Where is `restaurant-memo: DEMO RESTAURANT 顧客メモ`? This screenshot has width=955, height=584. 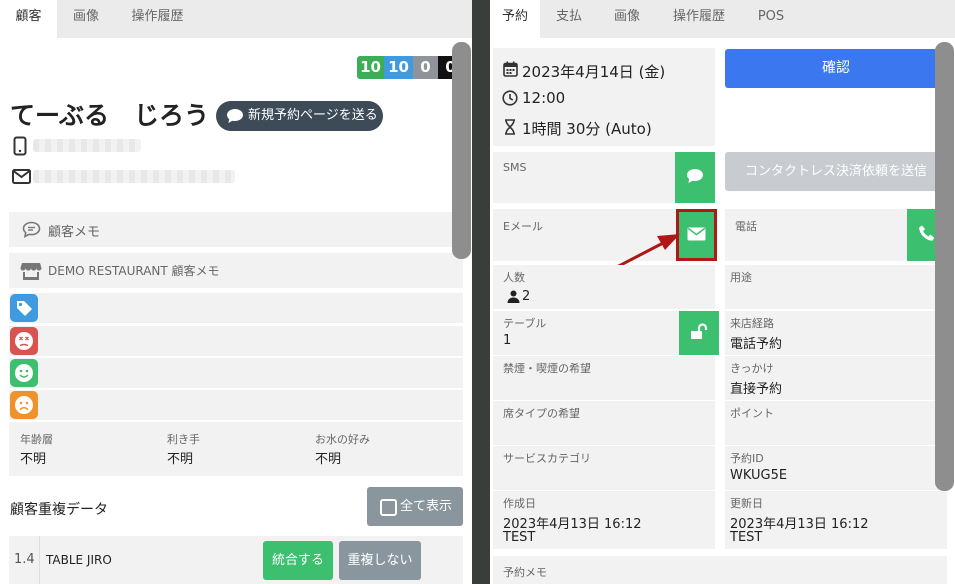 restaurant-memo: DEMO RESTAURANT 顧客メモ is located at coordinates (236, 270).